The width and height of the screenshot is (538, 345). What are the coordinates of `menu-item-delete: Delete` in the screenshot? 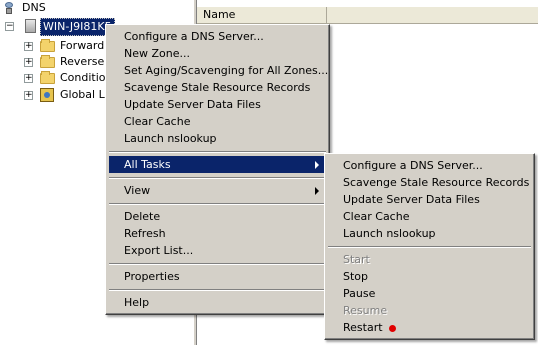 It's located at (217, 216).